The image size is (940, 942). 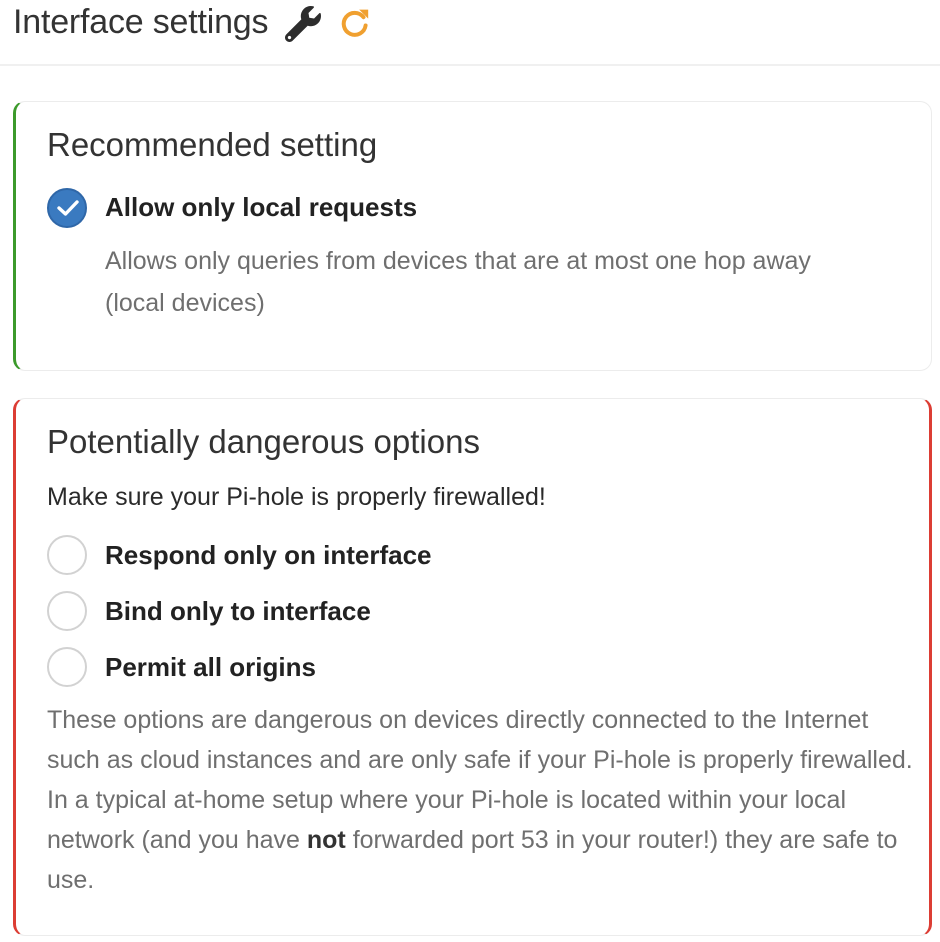 What do you see at coordinates (261, 207) in the screenshot?
I see `allow-local-requests-label: Allow only local requests` at bounding box center [261, 207].